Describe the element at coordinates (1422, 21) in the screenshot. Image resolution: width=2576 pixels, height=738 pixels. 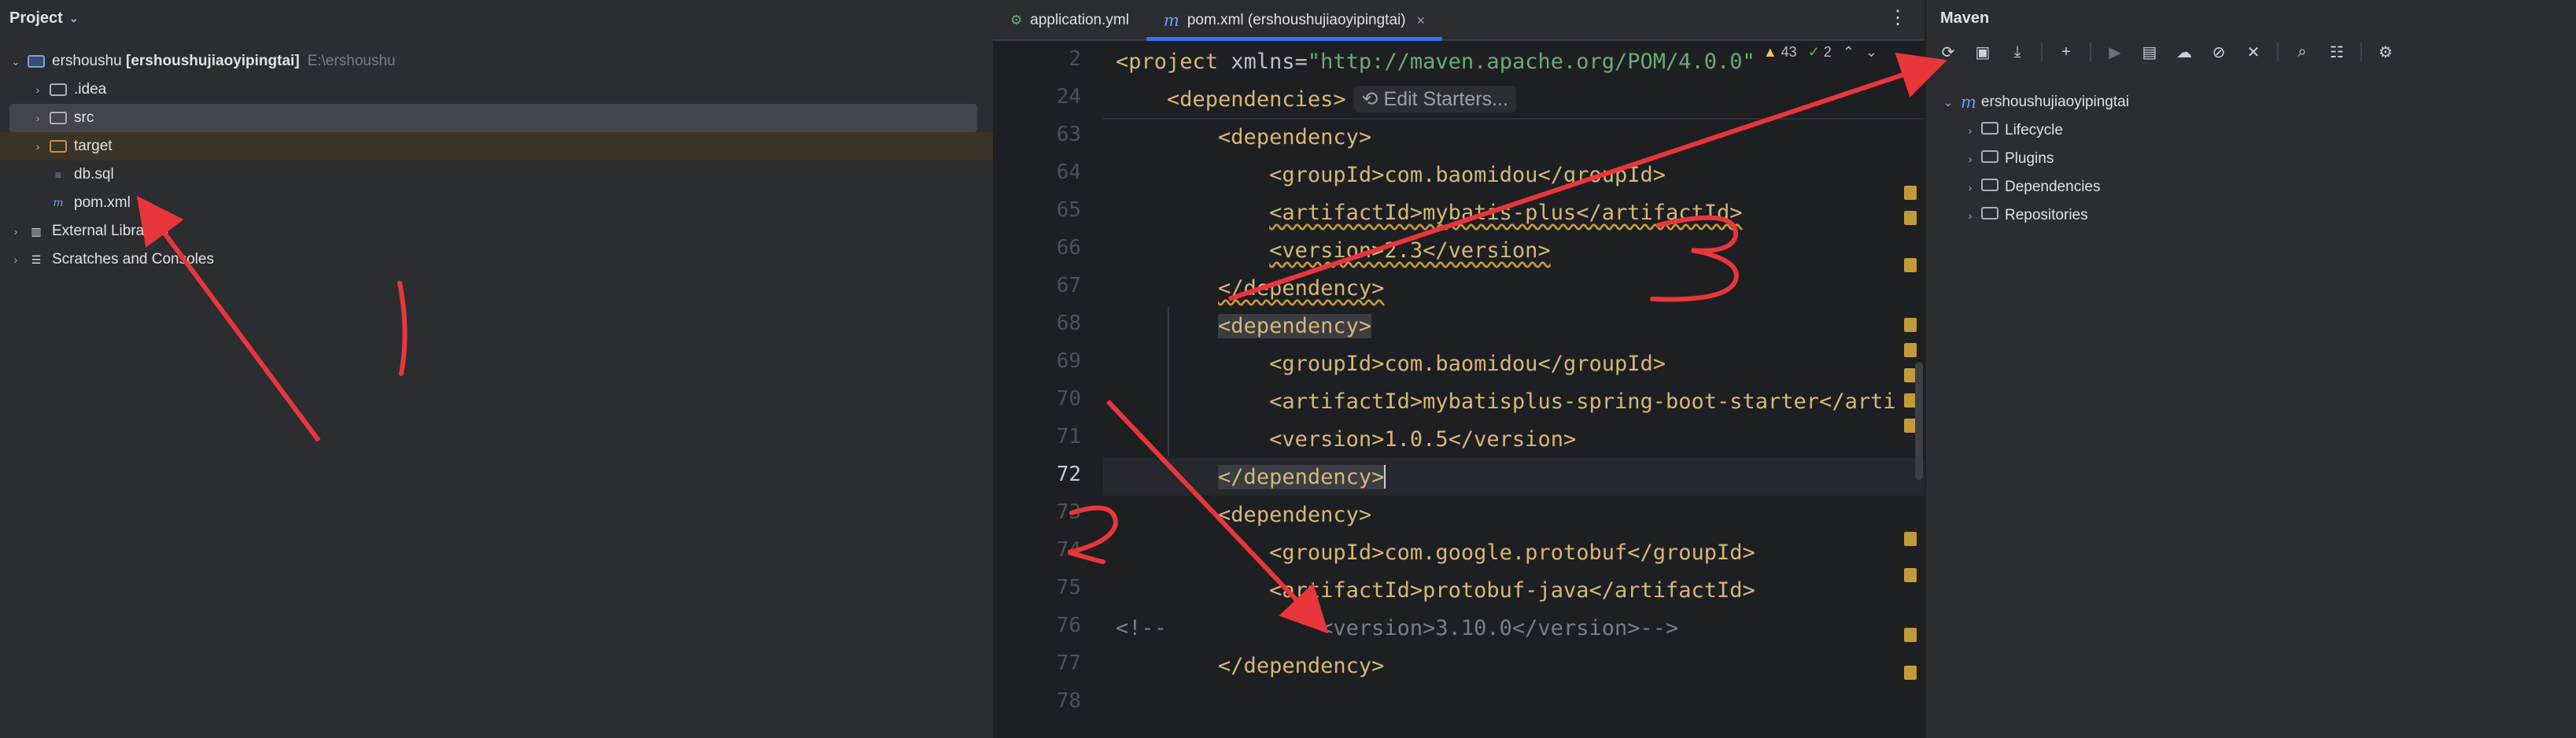
I see `close-icon: ×` at that location.